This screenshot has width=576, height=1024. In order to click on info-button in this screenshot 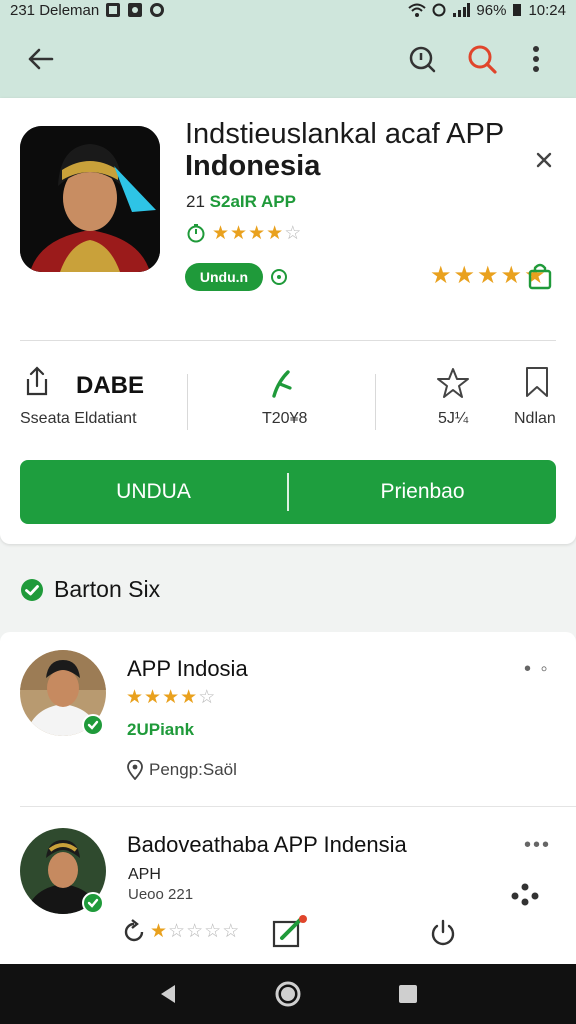, I will do `click(279, 277)`.